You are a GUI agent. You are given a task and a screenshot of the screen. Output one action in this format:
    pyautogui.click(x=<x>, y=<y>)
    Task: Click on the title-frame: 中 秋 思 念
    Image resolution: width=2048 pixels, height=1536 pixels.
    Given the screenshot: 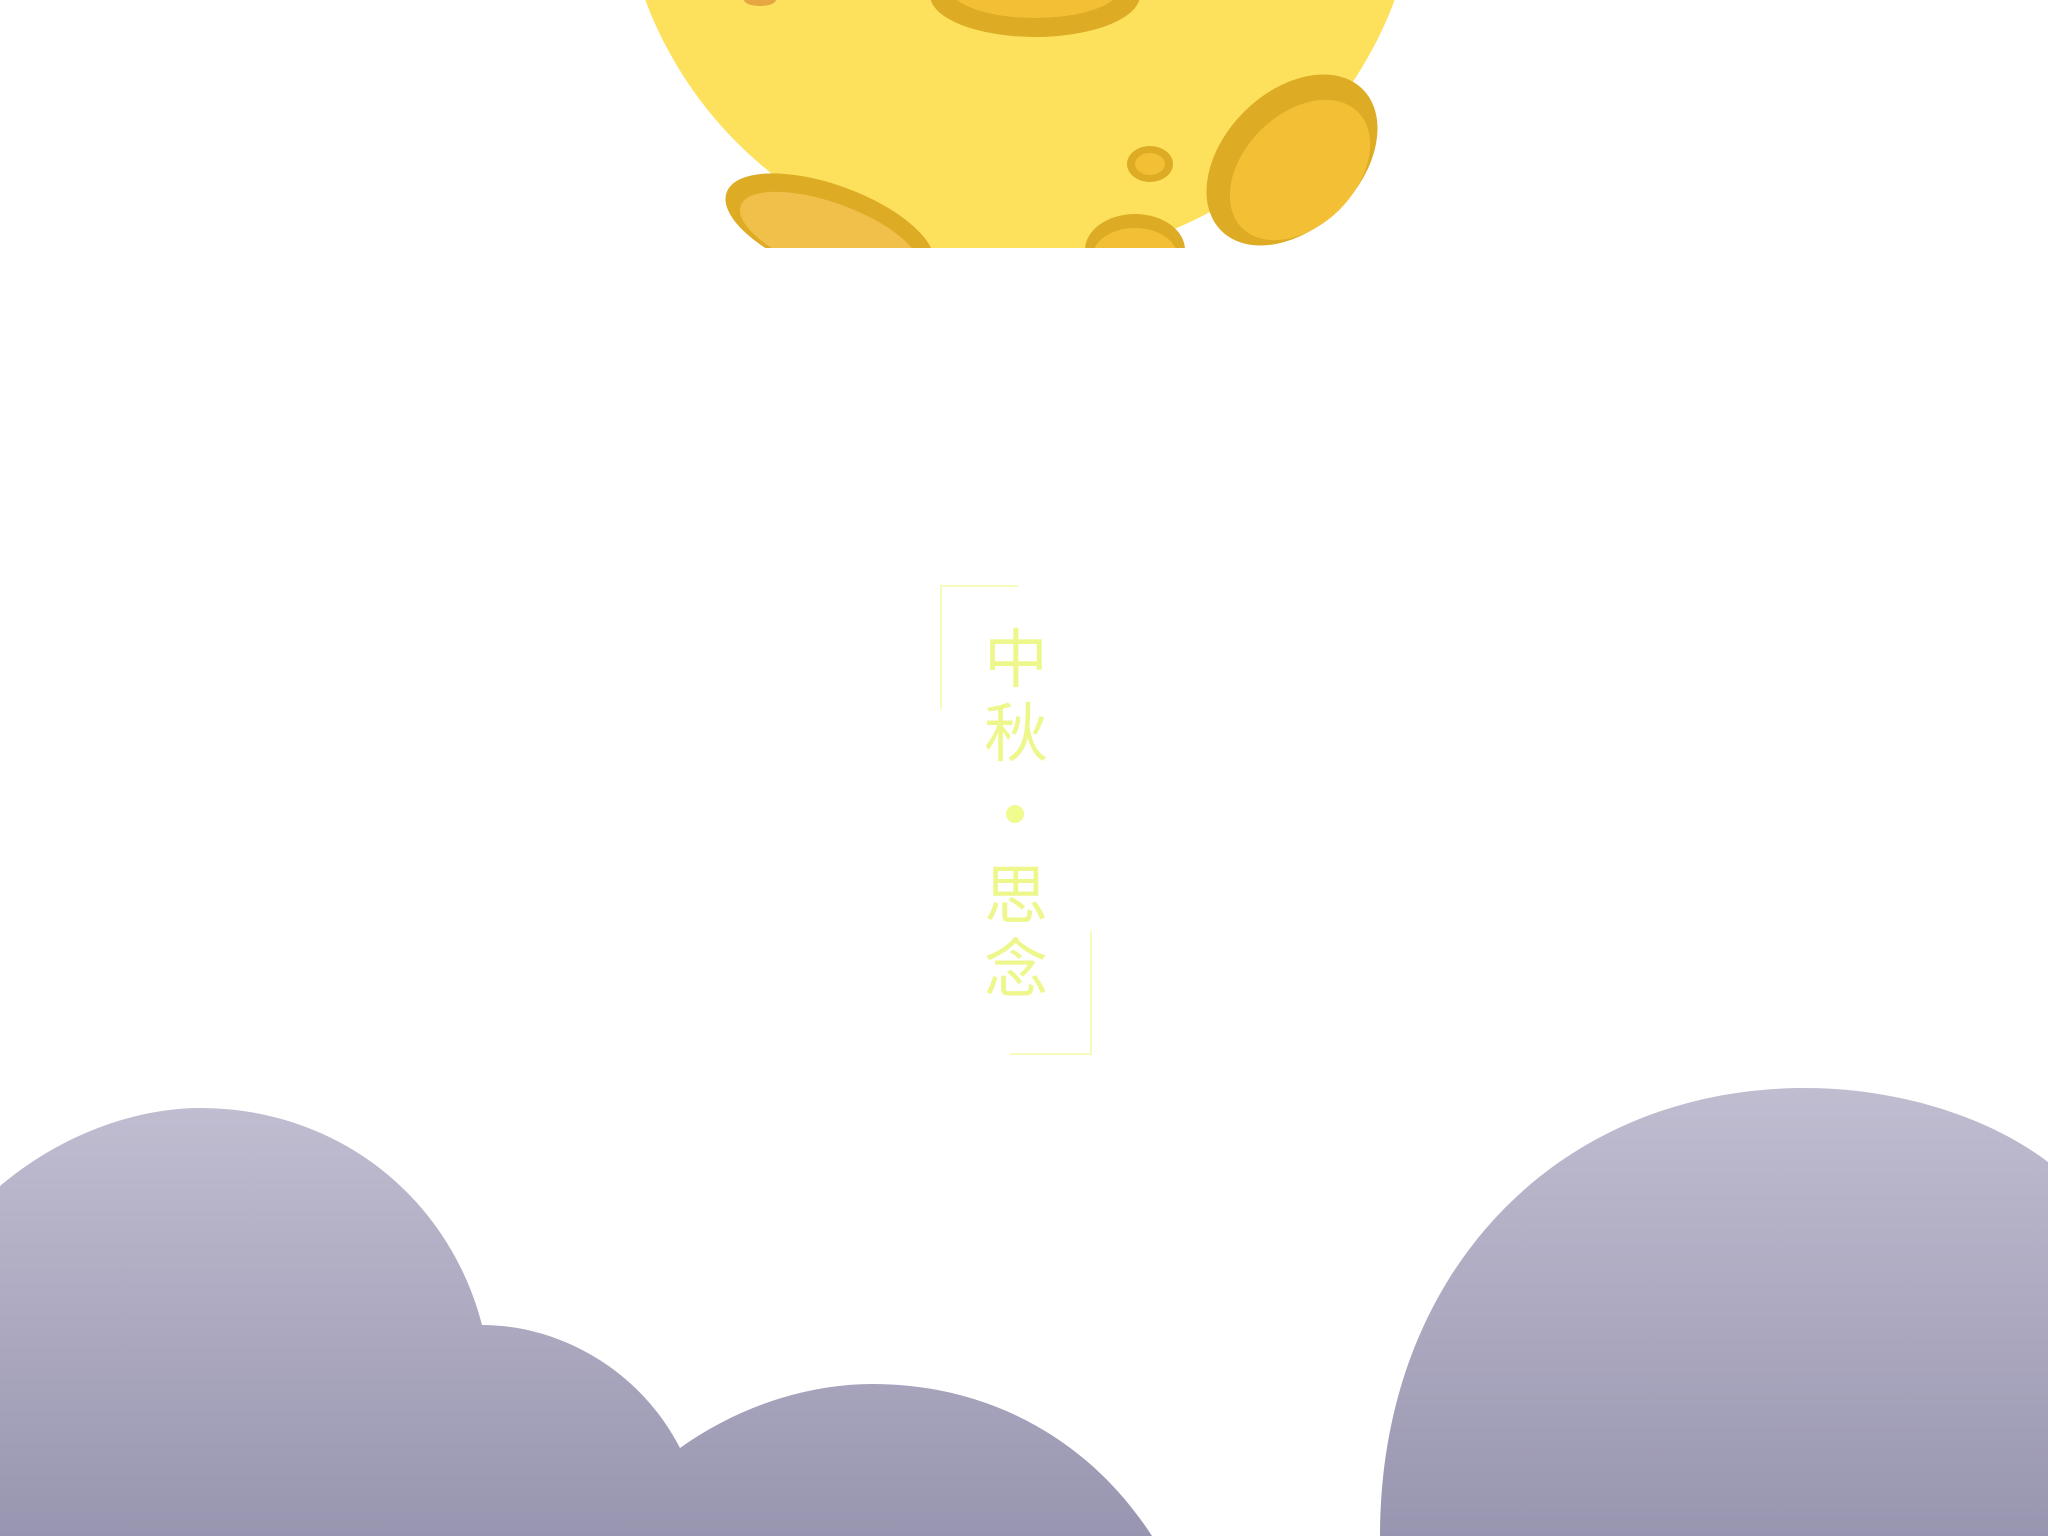 What is the action you would take?
    pyautogui.click(x=1016, y=820)
    